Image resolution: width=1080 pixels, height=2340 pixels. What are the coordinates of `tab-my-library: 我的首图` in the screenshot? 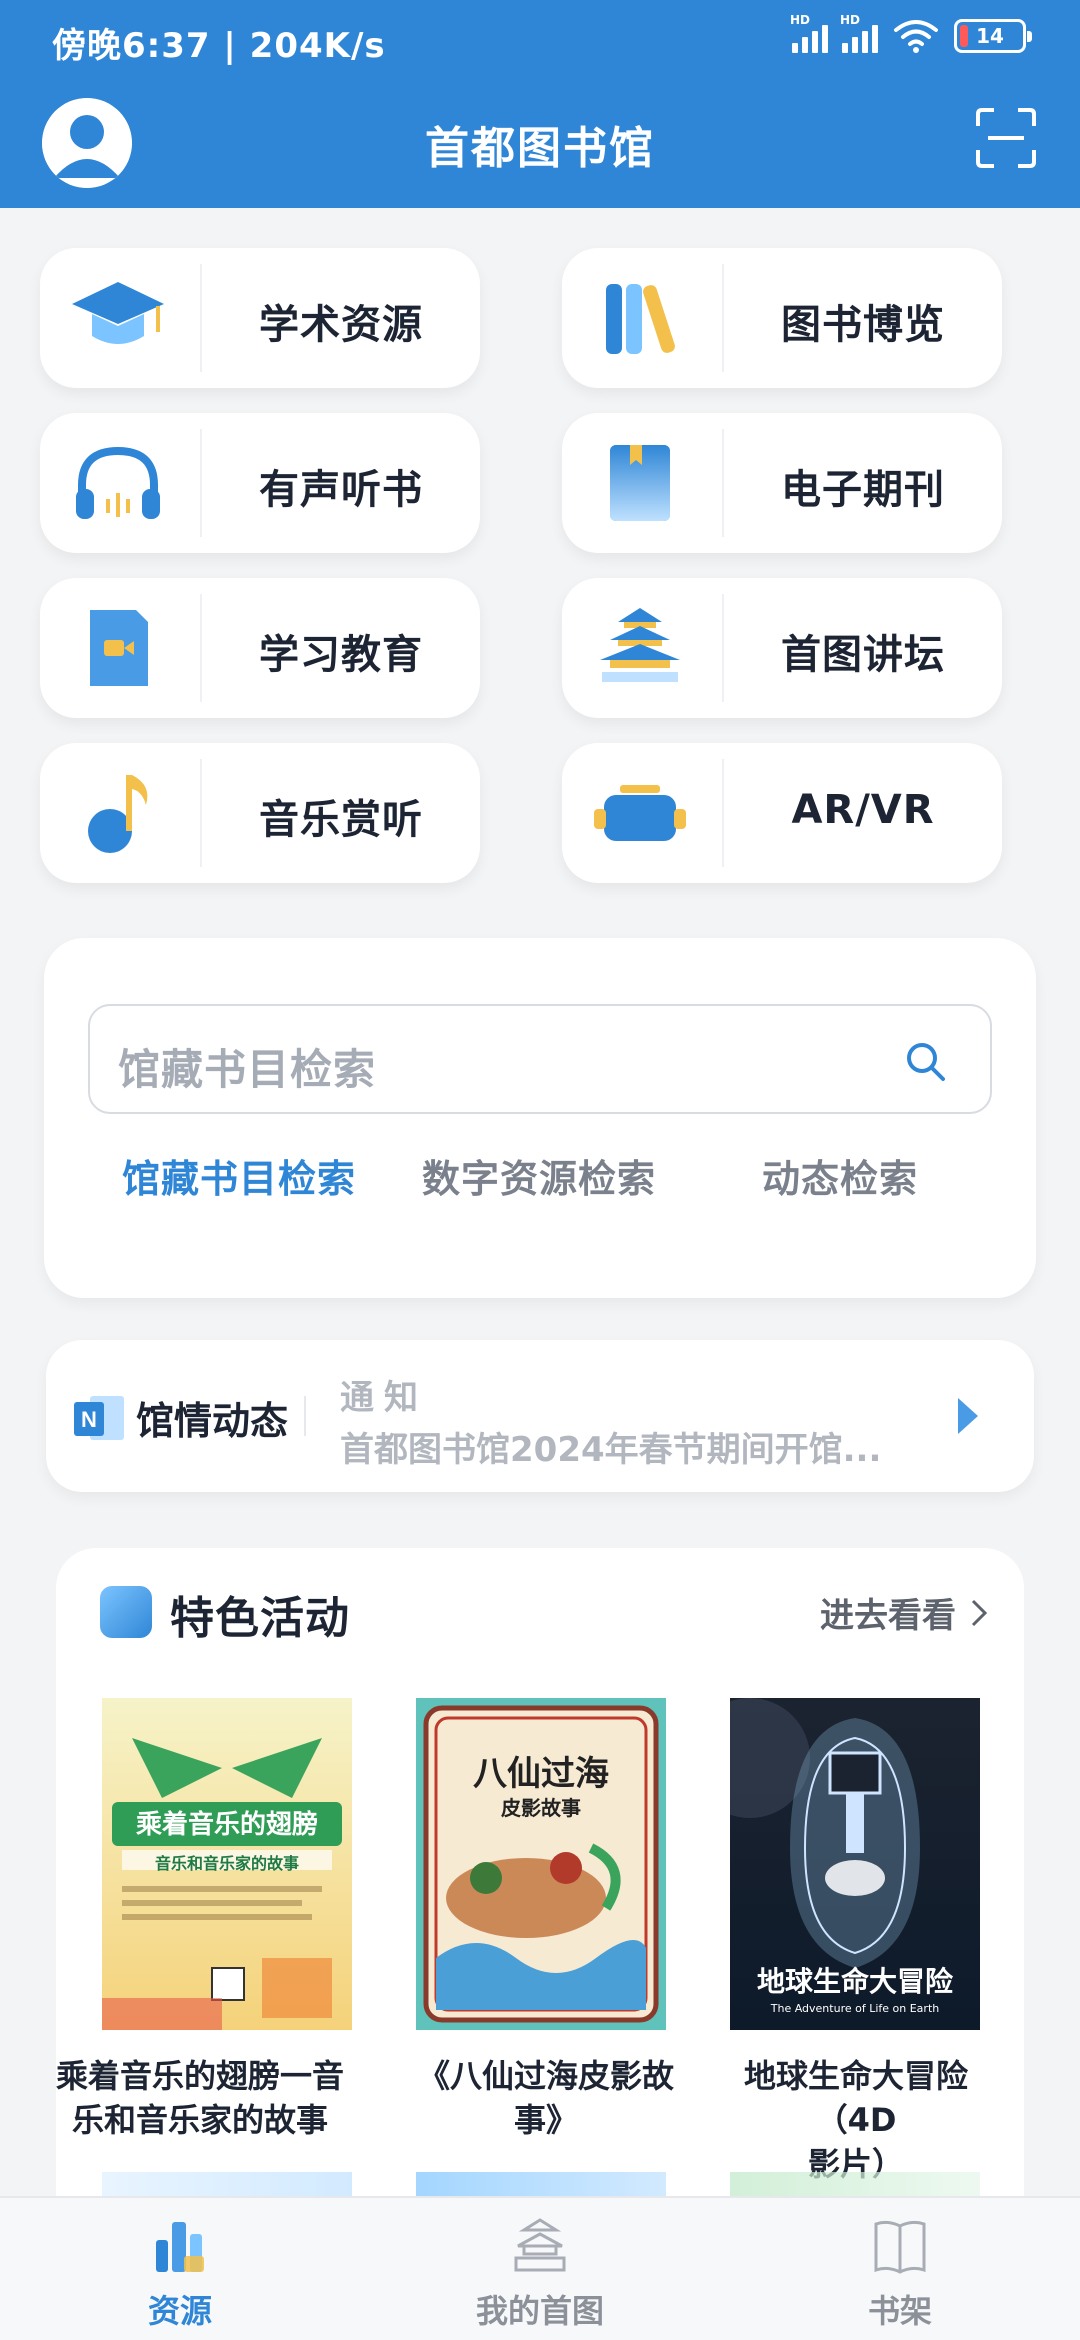 It's located at (540, 2269).